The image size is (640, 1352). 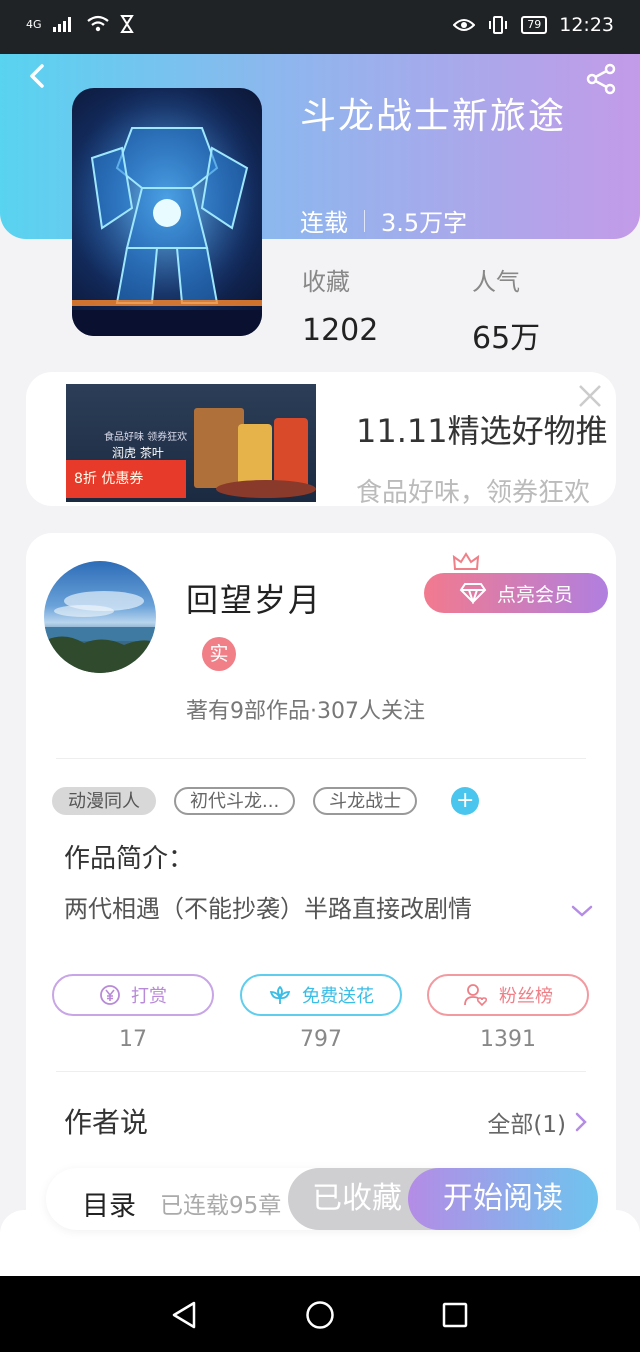 What do you see at coordinates (503, 1199) in the screenshot?
I see `start-reading-button: 开始阅读` at bounding box center [503, 1199].